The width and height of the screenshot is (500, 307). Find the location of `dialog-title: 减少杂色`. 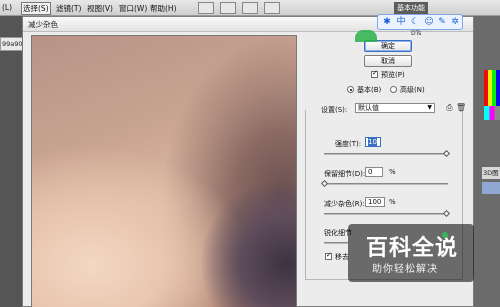

dialog-title: 减少杂色 is located at coordinates (43, 24).